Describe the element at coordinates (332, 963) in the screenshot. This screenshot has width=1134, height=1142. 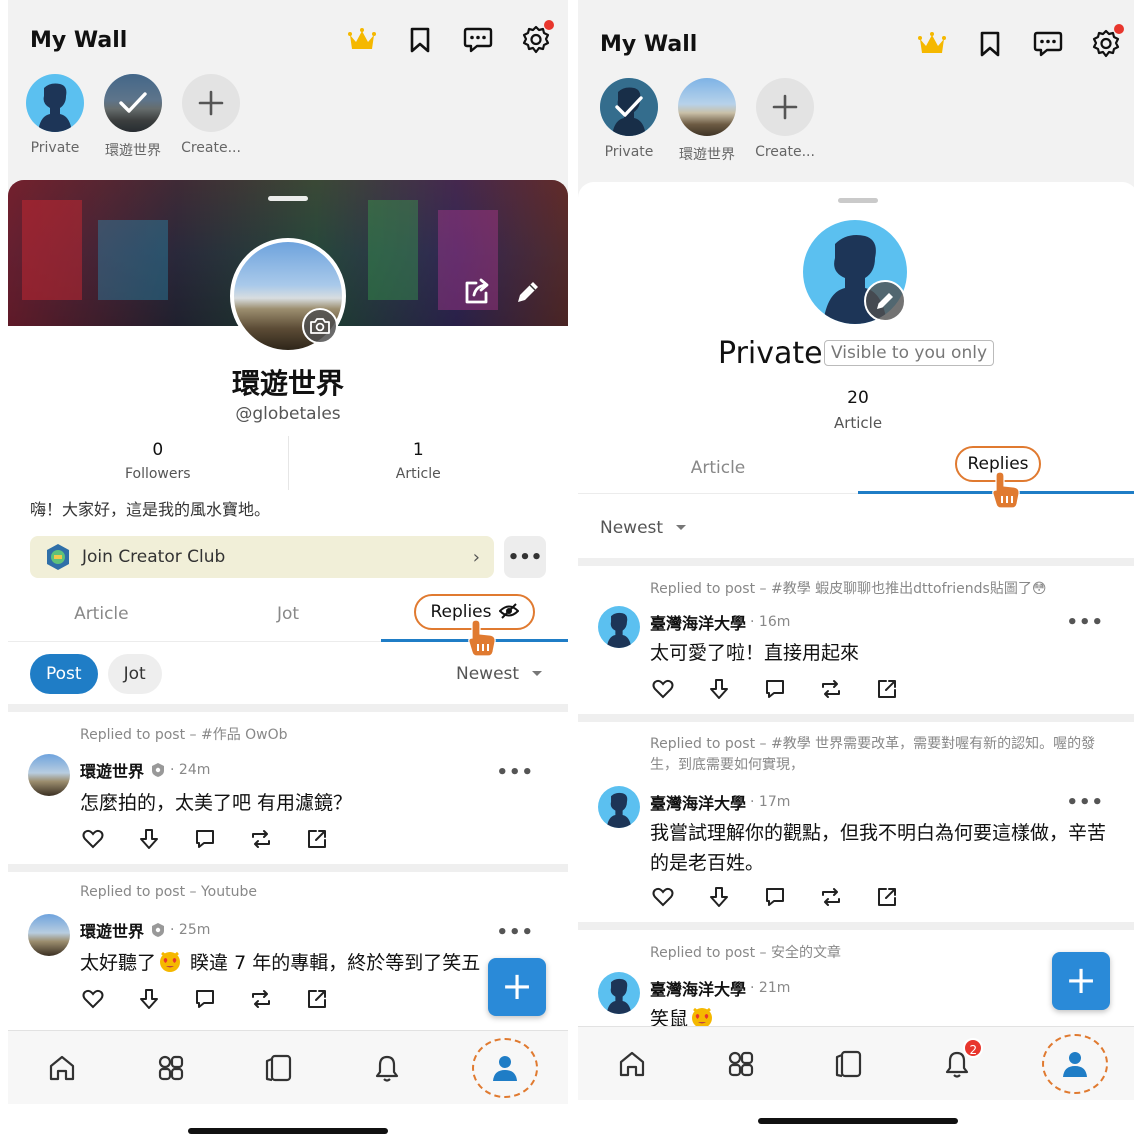
I see `post-text: 睽違 7 年的專輯，終於等到了笑五` at that location.